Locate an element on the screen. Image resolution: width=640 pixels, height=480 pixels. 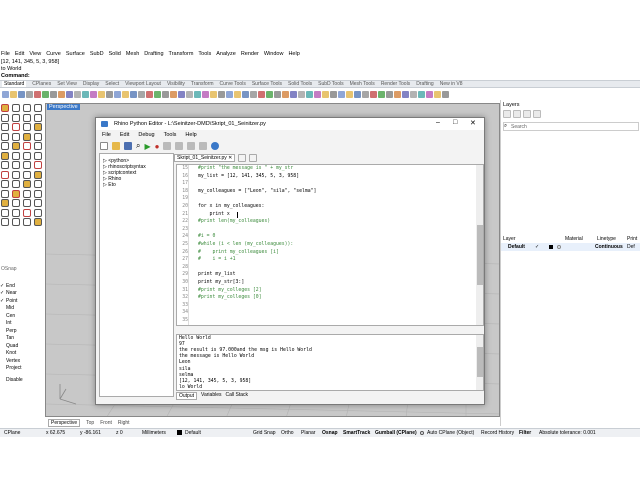
code-line: #print len(my_colleagues) is located at coordinates (234, 221).